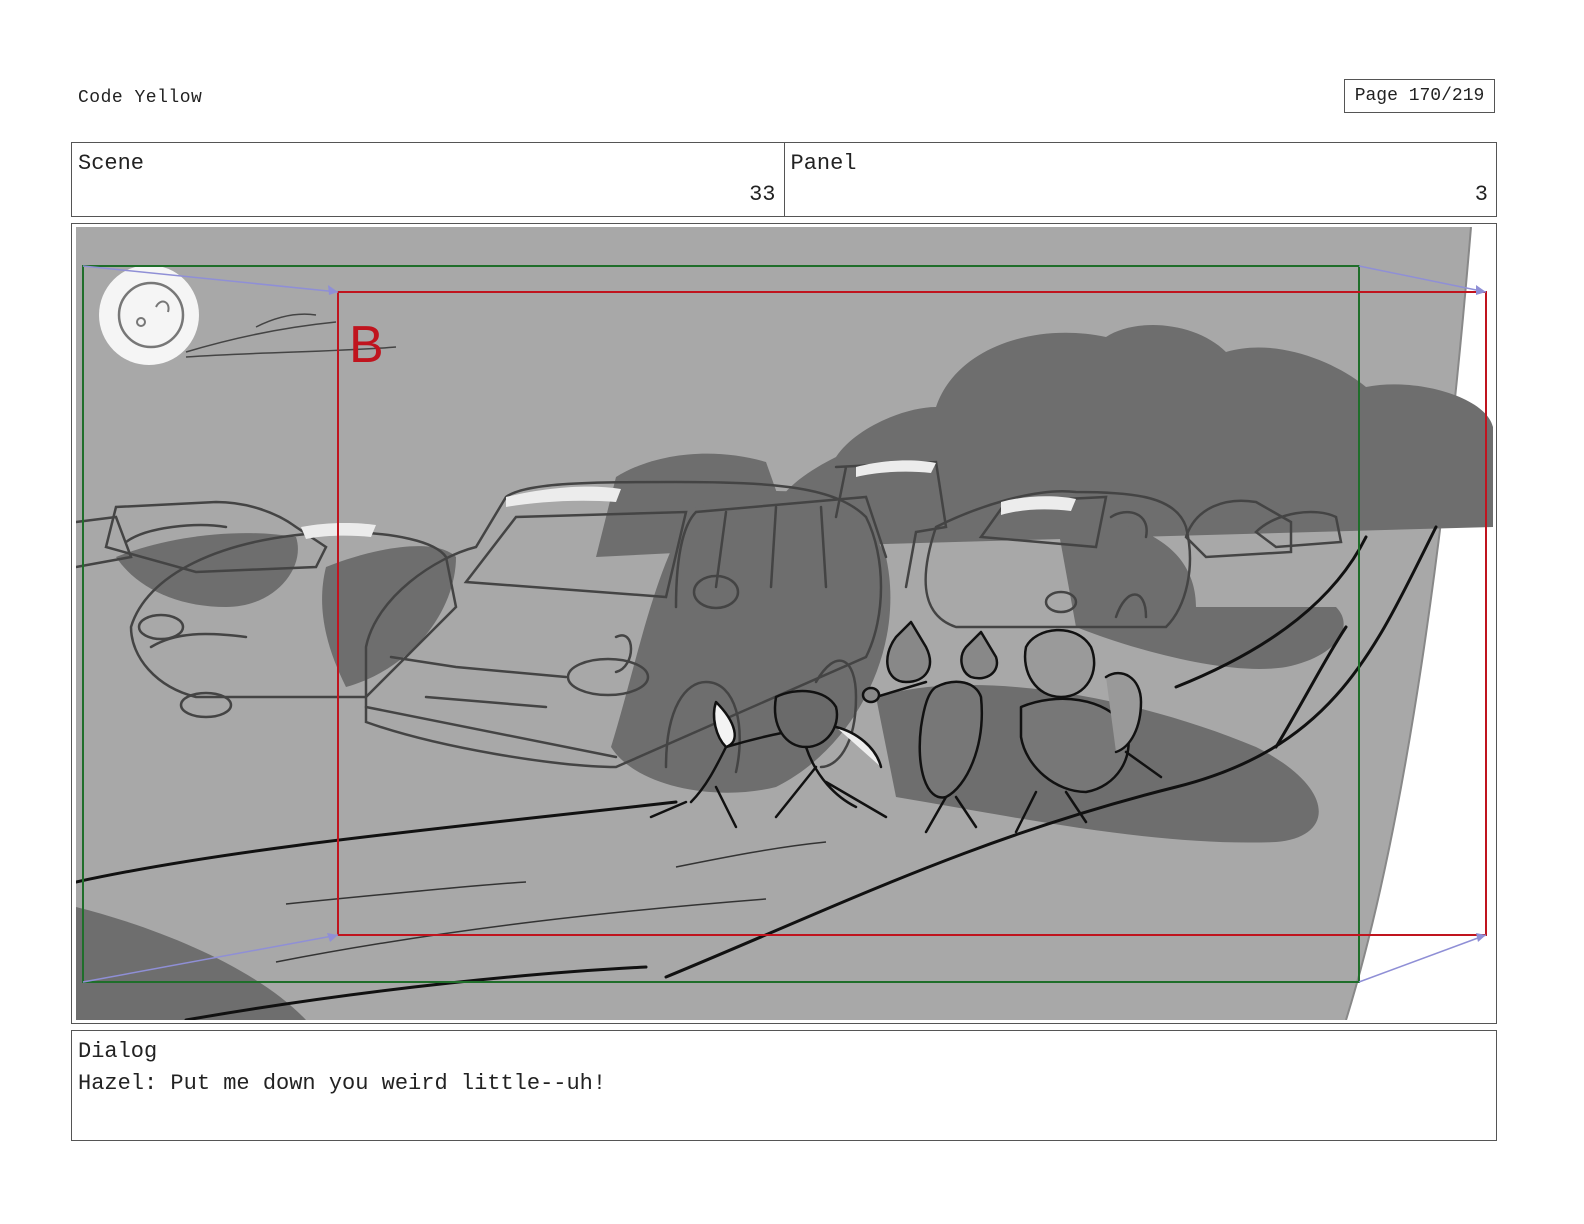 The image size is (1584, 1224). I want to click on scene-number: 33, so click(762, 194).